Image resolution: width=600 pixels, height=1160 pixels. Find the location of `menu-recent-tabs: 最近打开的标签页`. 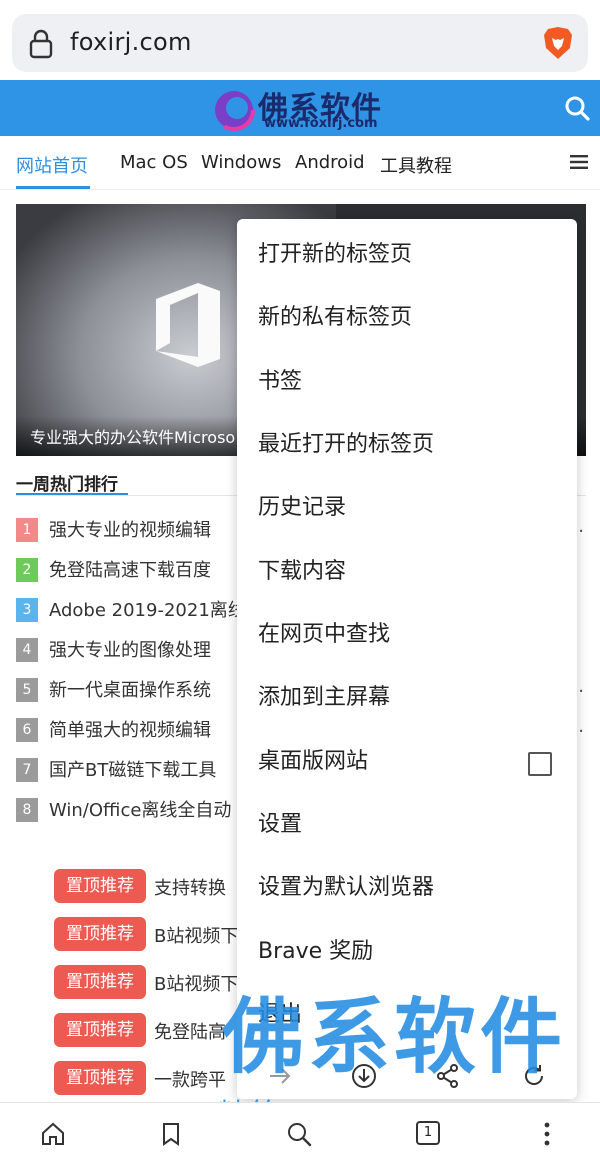

menu-recent-tabs: 最近打开的标签页 is located at coordinates (346, 442).